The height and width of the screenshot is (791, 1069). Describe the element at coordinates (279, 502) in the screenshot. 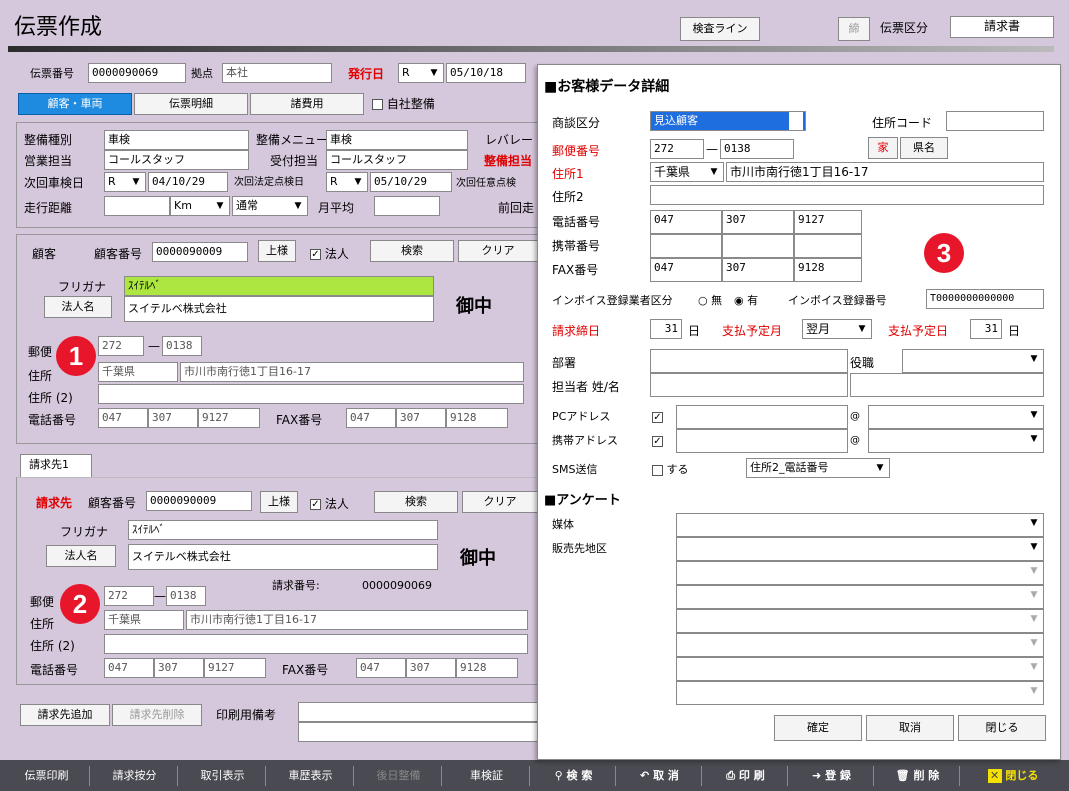

I see `billing-upper-button: 上様` at that location.